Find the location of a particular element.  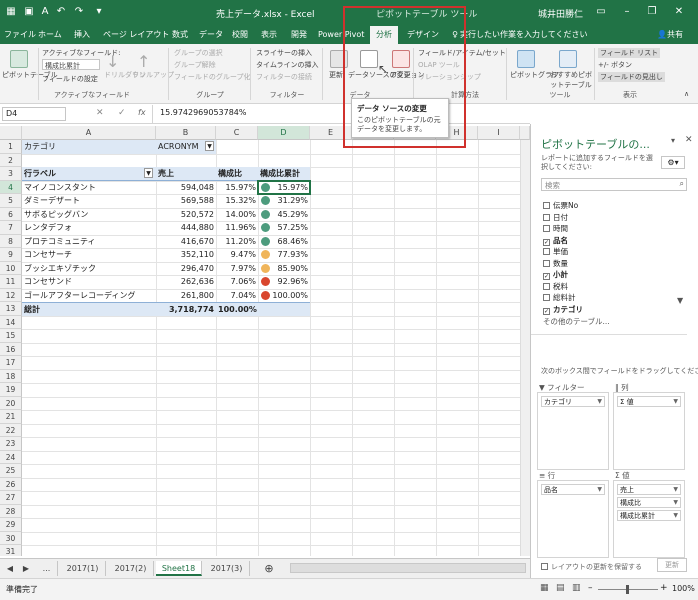

sales-cell: 594,048 is located at coordinates (186, 188).